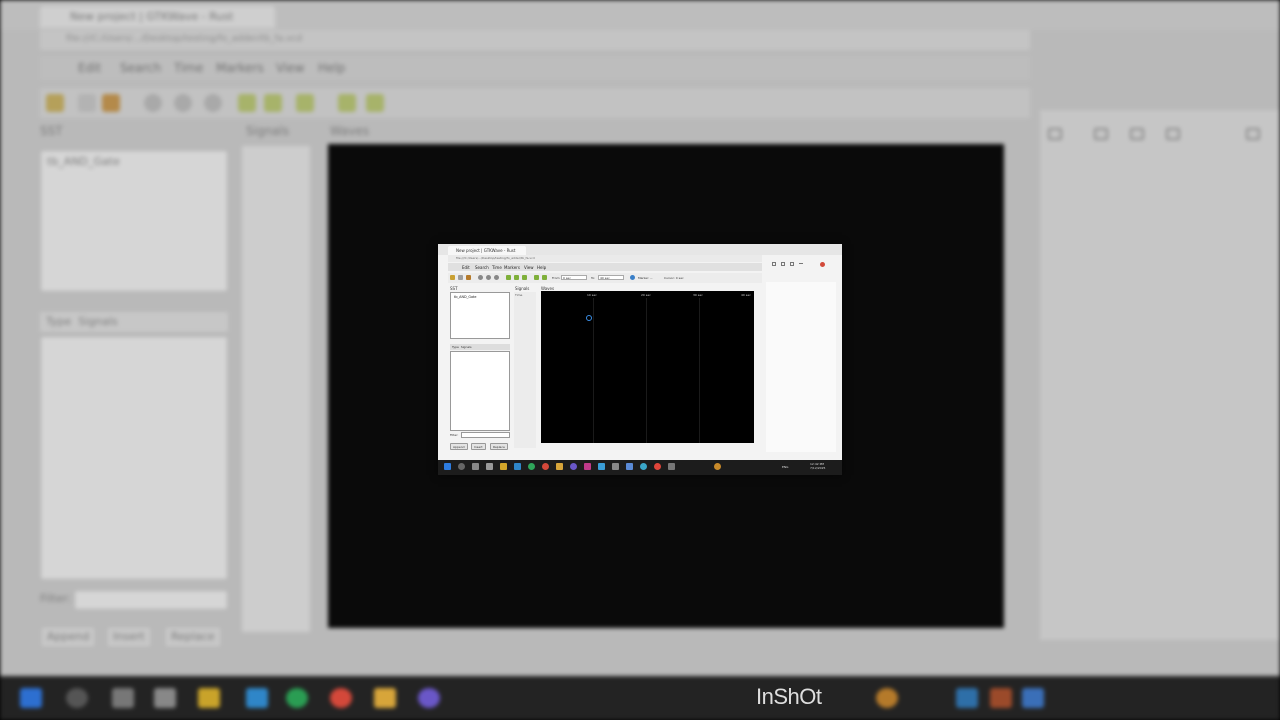  What do you see at coordinates (51, 131) in the screenshot?
I see `bg-sst-header: SST` at bounding box center [51, 131].